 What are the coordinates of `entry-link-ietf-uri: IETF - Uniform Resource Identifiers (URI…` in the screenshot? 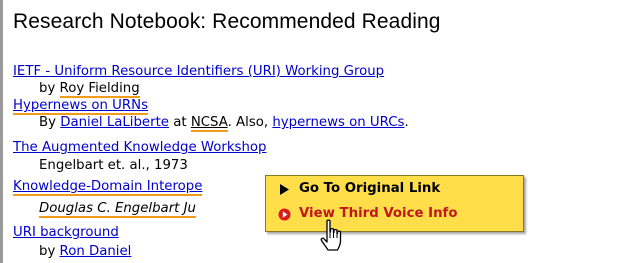 It's located at (198, 71).